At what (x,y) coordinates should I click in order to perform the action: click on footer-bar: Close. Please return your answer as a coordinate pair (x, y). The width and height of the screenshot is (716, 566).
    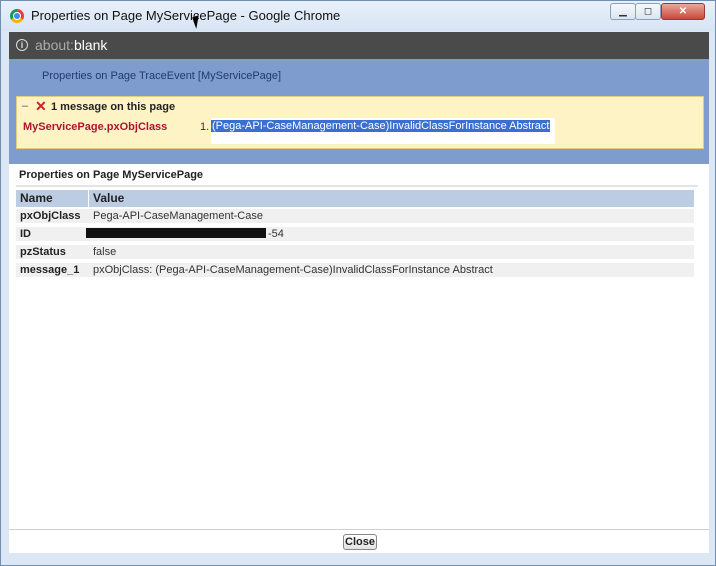
    Looking at the image, I should click on (359, 541).